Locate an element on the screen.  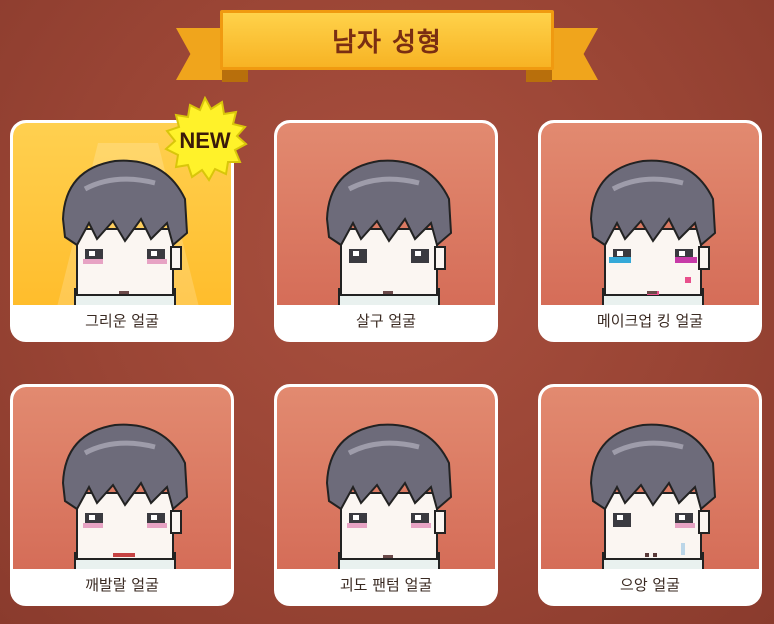
face-card-label: 살구 얼굴 is located at coordinates (386, 321).